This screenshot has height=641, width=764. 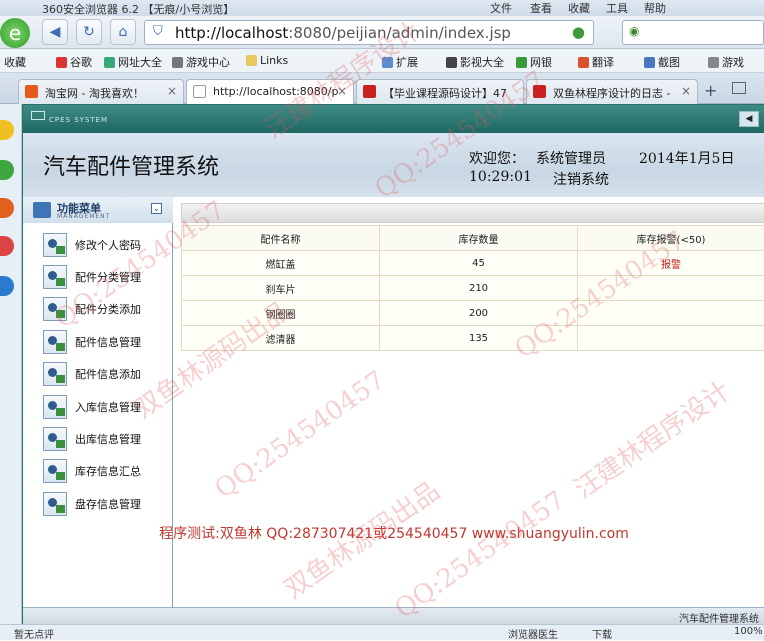 What do you see at coordinates (61, 62) in the screenshot?
I see `google-icon` at bounding box center [61, 62].